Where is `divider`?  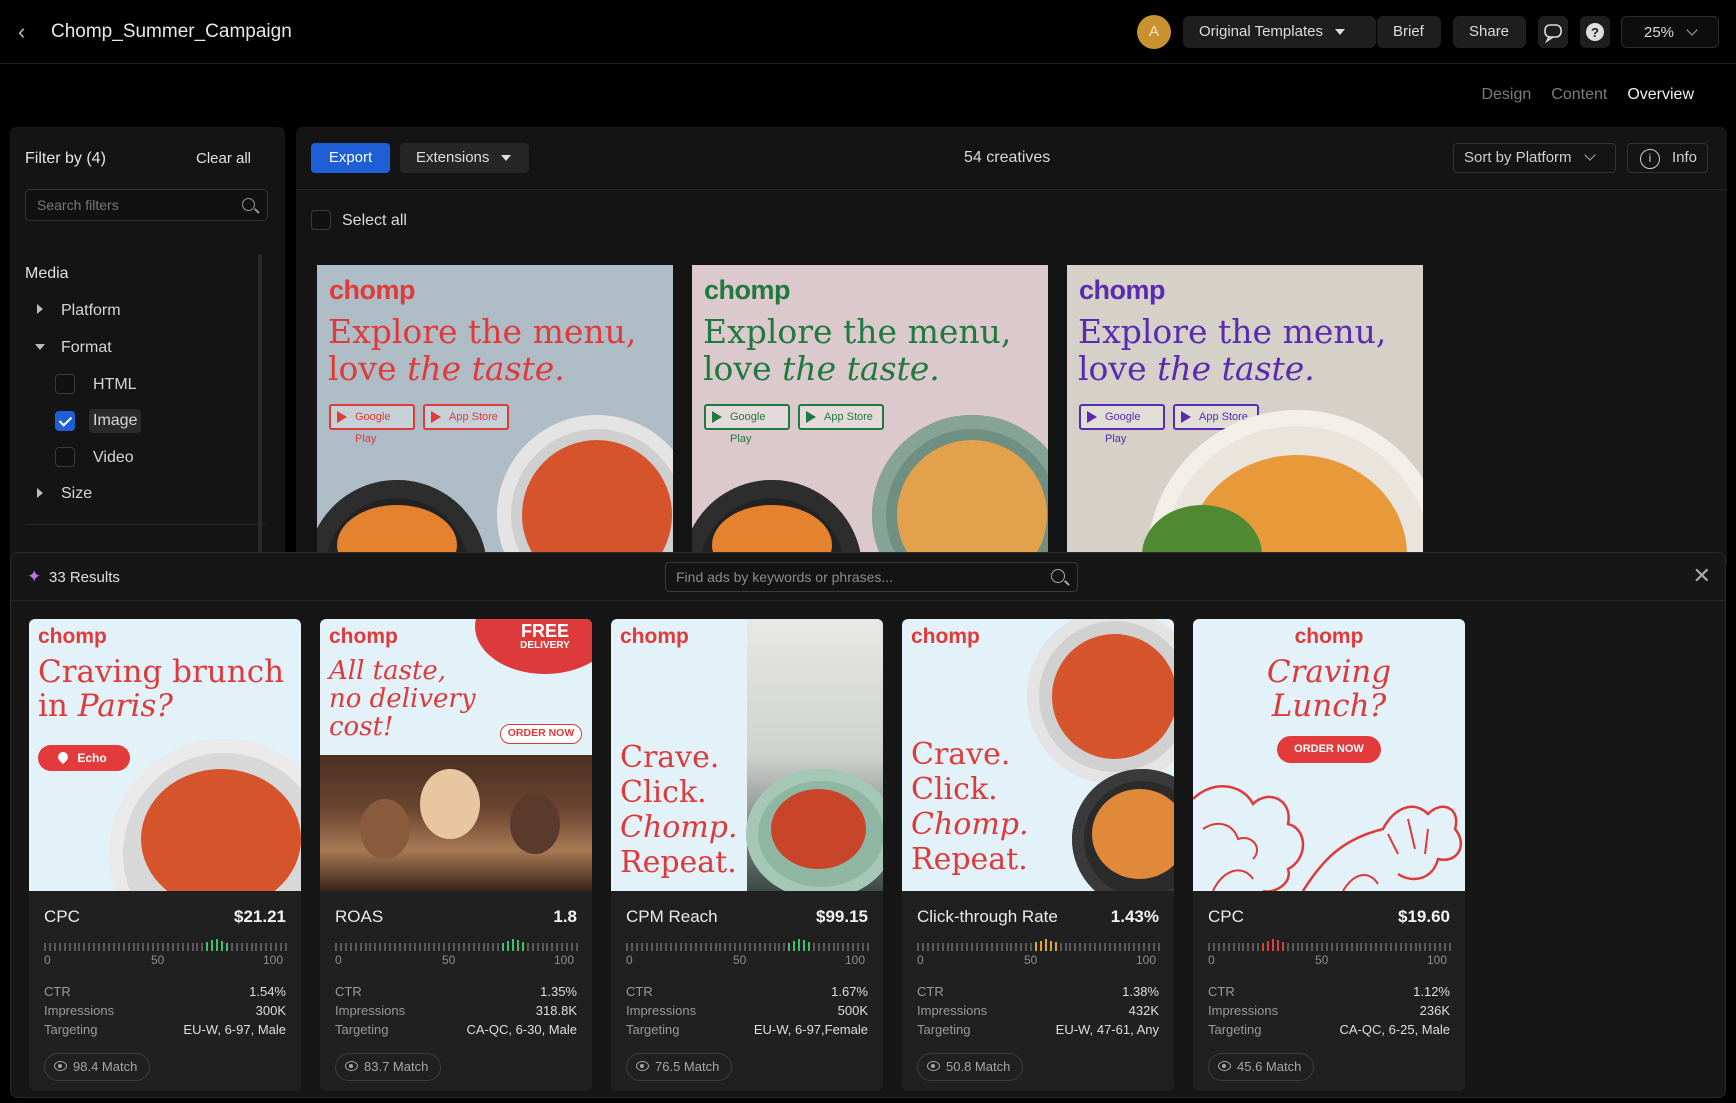
divider is located at coordinates (868, 600).